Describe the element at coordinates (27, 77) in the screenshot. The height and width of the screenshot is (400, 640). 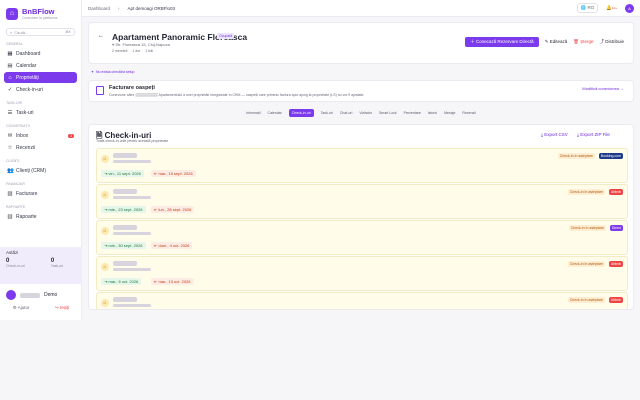
I see `sidebar-item-label: Proprietăți` at that location.